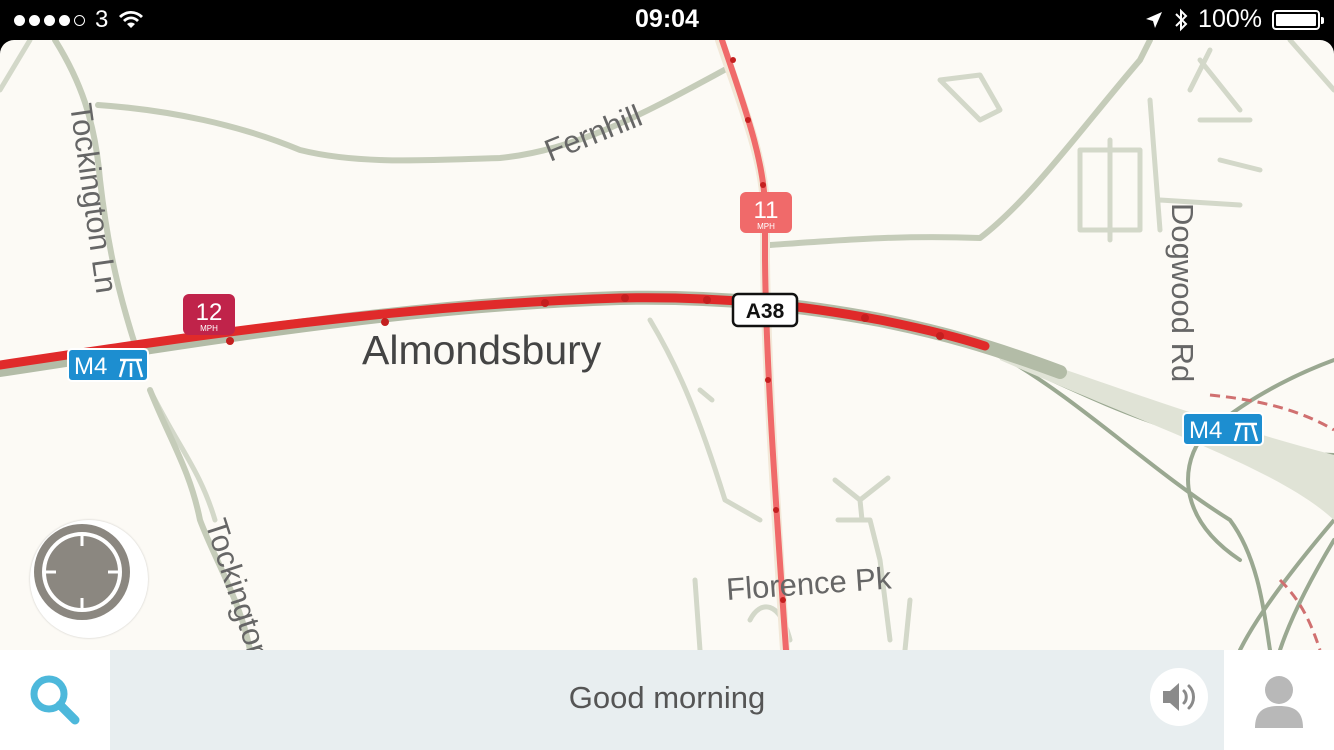 Image resolution: width=1334 pixels, height=750 pixels. Describe the element at coordinates (90, 366) in the screenshot. I see `m4-shield-west-label: M4` at that location.